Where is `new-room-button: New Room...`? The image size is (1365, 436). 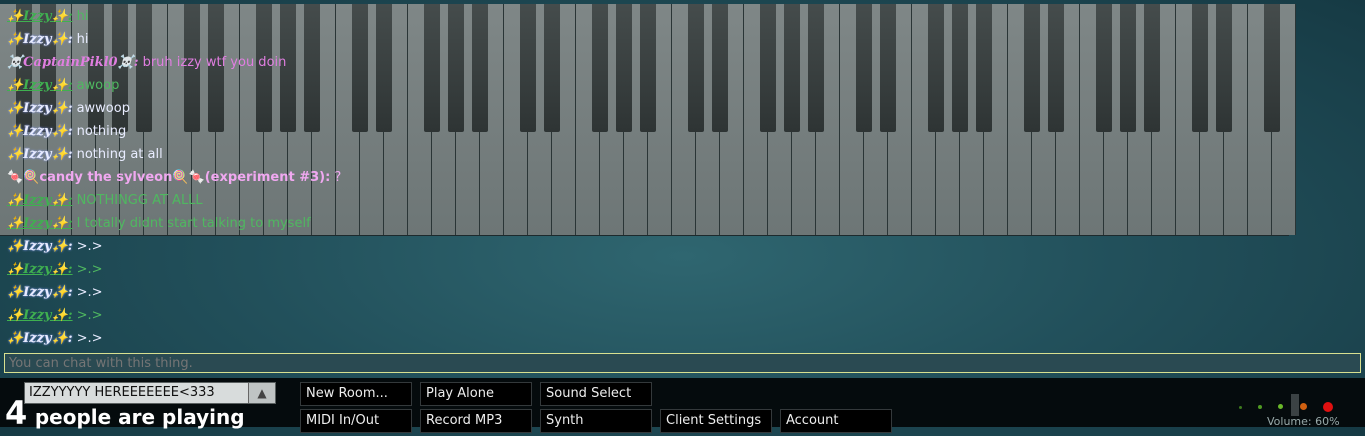 new-room-button: New Room... is located at coordinates (356, 394).